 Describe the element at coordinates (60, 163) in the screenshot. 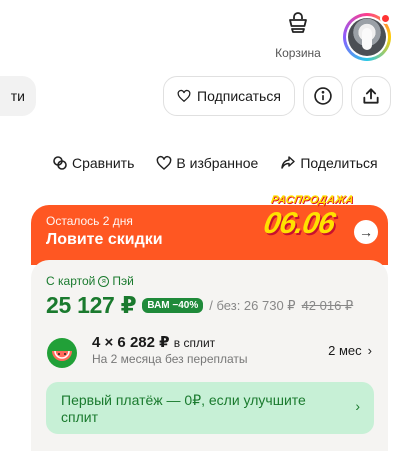

I see `compare-icon` at that location.